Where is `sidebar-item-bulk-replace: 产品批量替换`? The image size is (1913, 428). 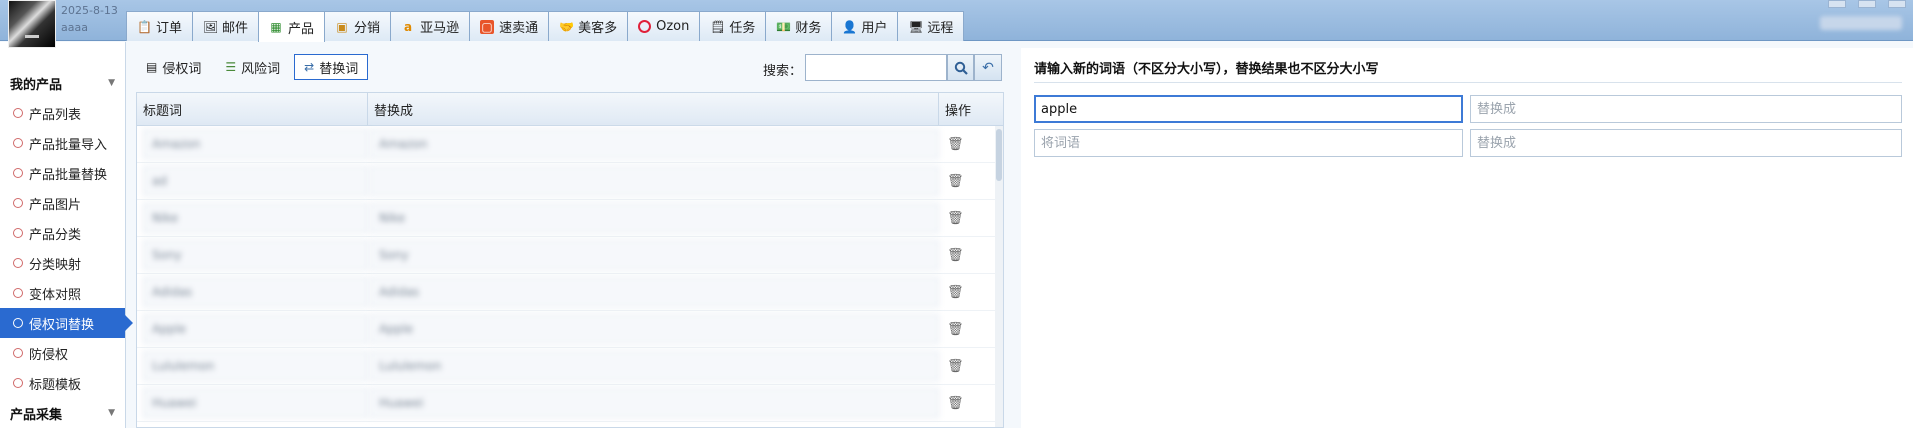 sidebar-item-bulk-replace: 产品批量替换 is located at coordinates (62, 173).